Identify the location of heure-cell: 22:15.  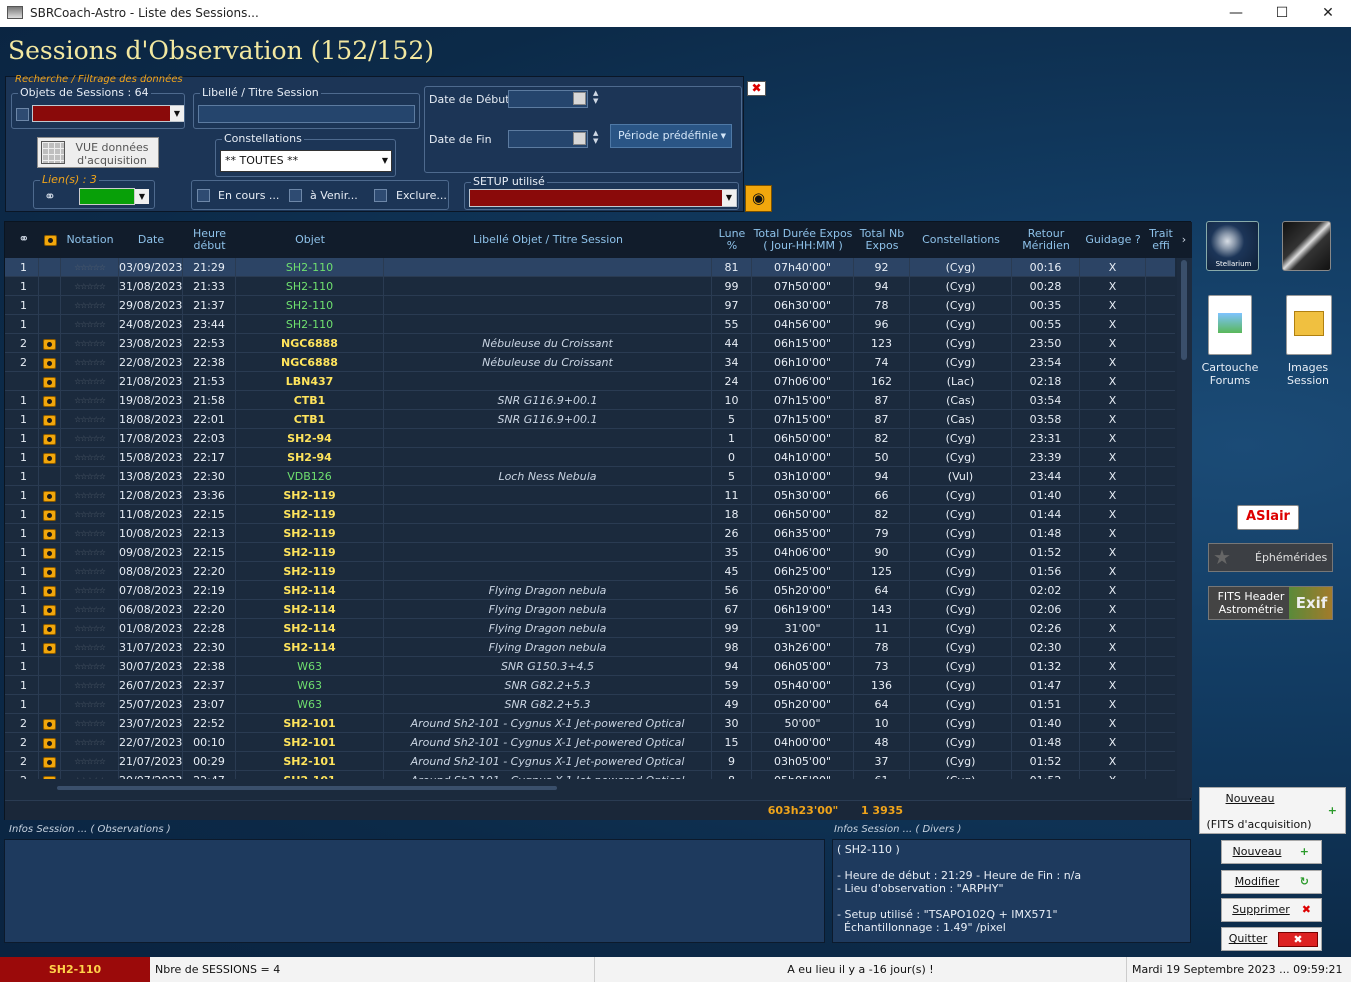
(209, 514).